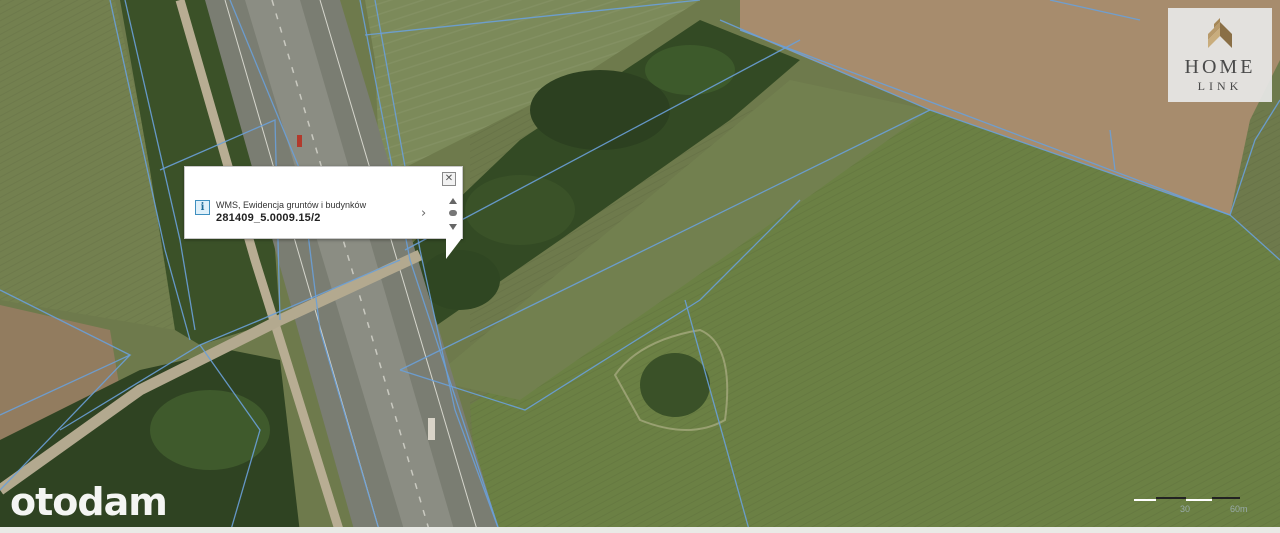 Image resolution: width=1280 pixels, height=533 pixels. I want to click on logo-text-home: HOME, so click(1220, 67).